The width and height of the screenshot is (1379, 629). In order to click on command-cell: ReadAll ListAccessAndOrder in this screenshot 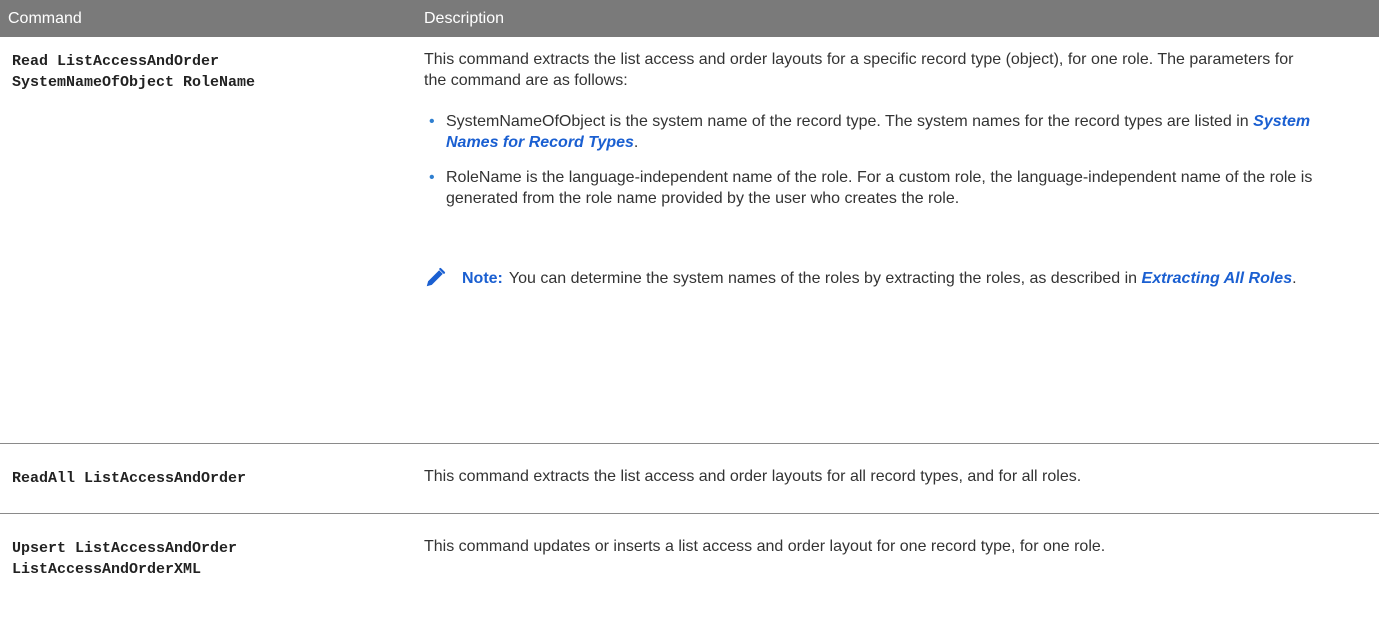, I will do `click(212, 478)`.